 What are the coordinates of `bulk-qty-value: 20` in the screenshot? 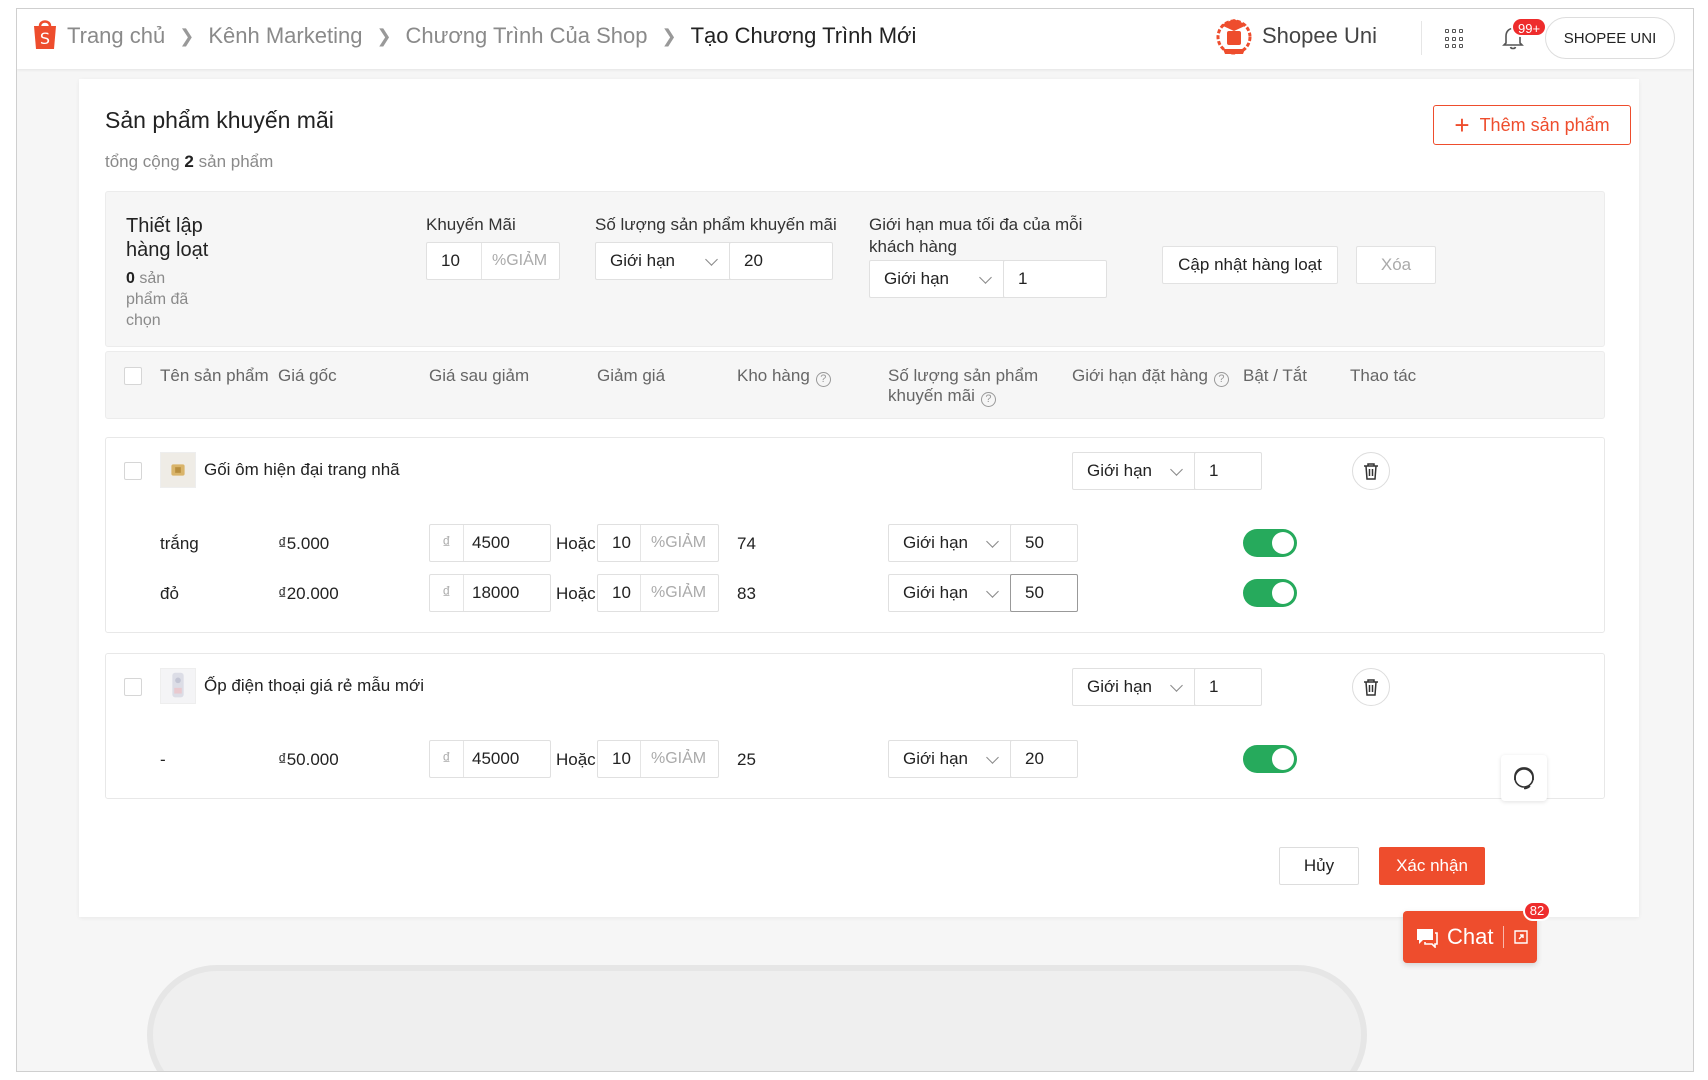 It's located at (753, 260).